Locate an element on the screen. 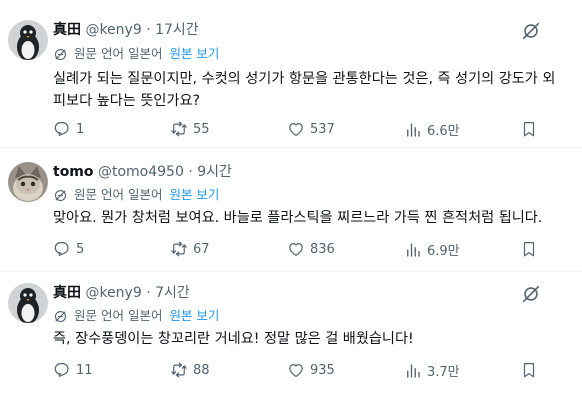 The width and height of the screenshot is (582, 396). reply-button: 1 is located at coordinates (68, 129).